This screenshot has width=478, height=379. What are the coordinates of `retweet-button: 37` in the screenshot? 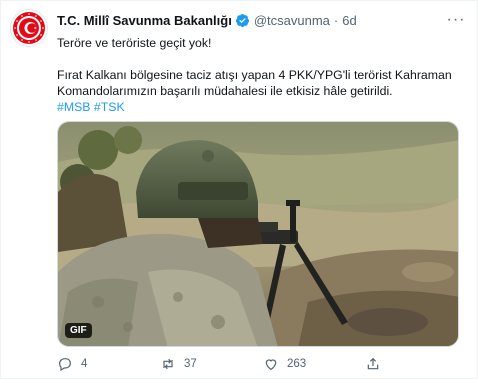 It's located at (178, 364).